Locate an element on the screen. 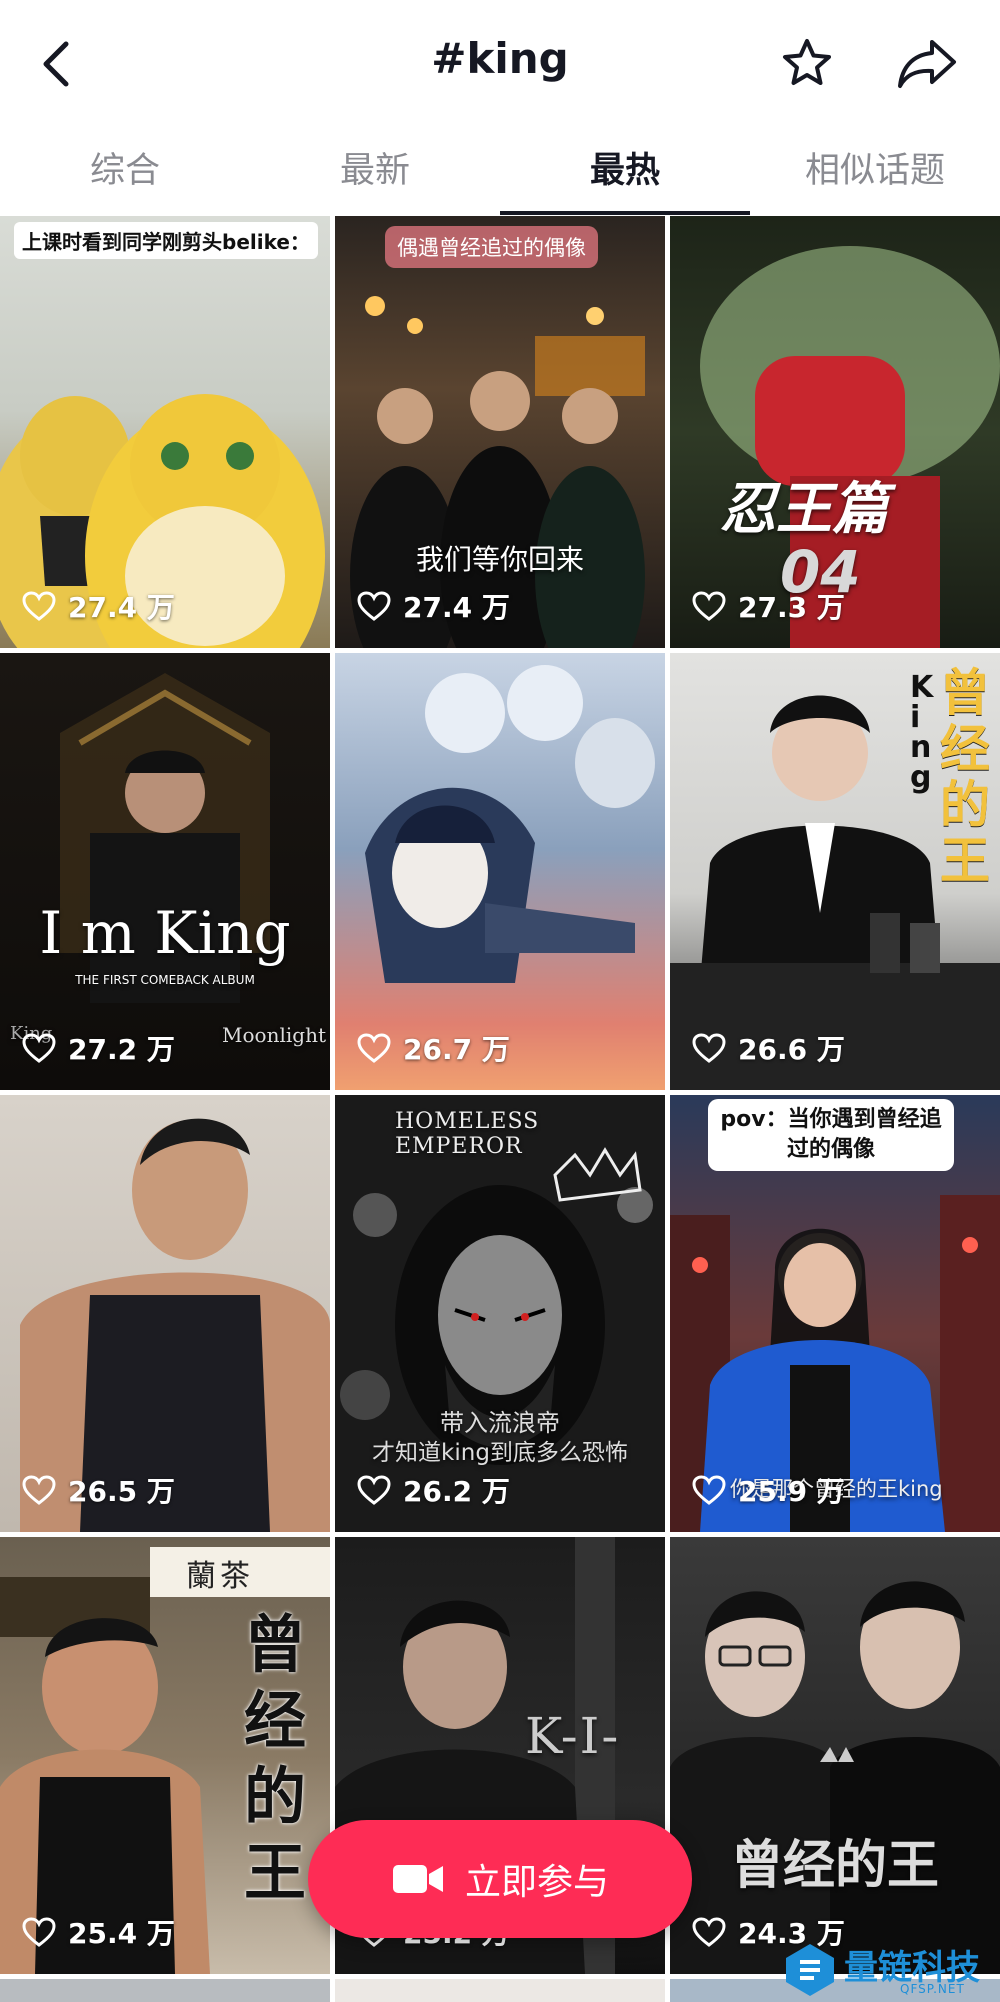 This screenshot has width=1000, height=2002. video-caption: K-I- is located at coordinates (573, 1736).